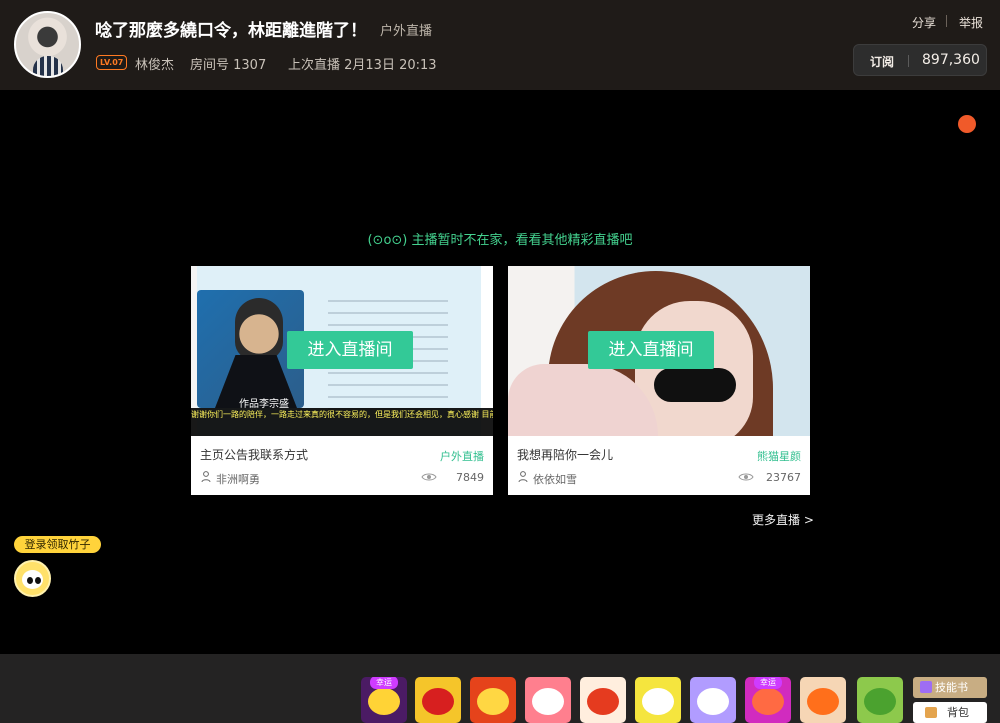 Image resolution: width=1000 pixels, height=723 pixels. I want to click on subscribe-divider, so click(908, 61).